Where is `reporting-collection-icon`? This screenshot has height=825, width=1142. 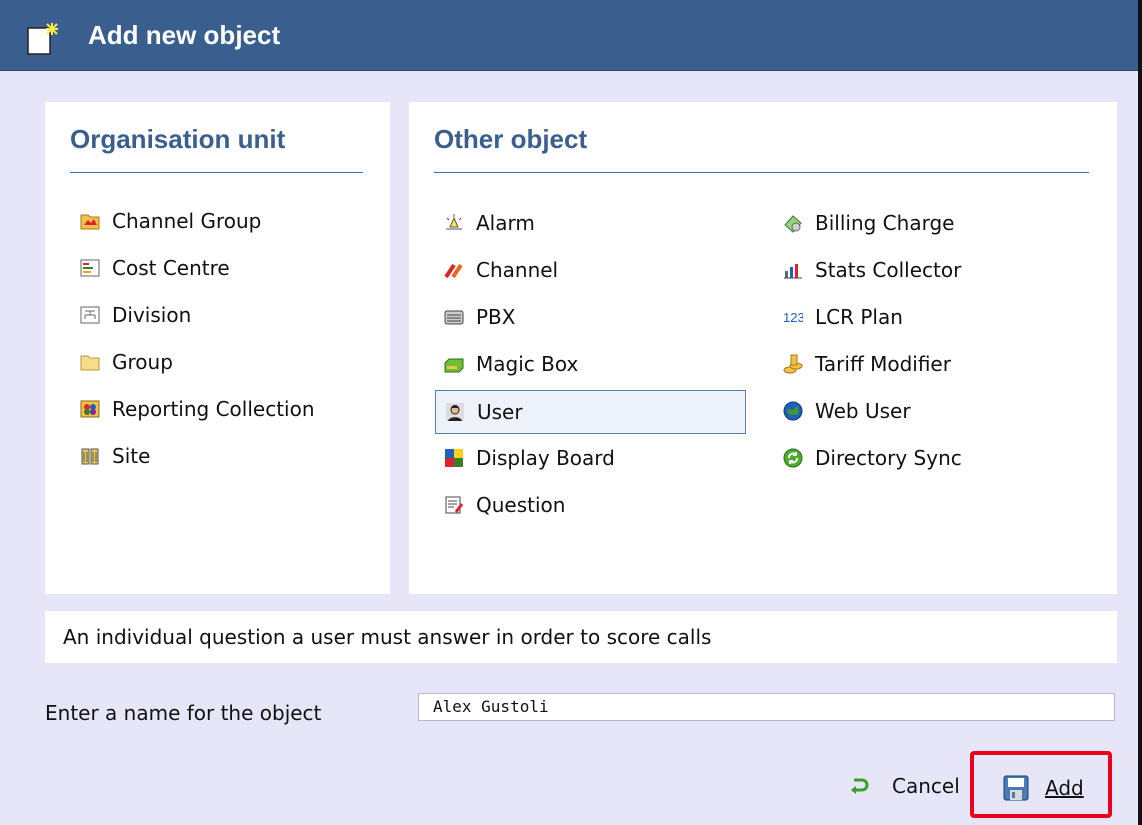
reporting-collection-icon is located at coordinates (90, 409).